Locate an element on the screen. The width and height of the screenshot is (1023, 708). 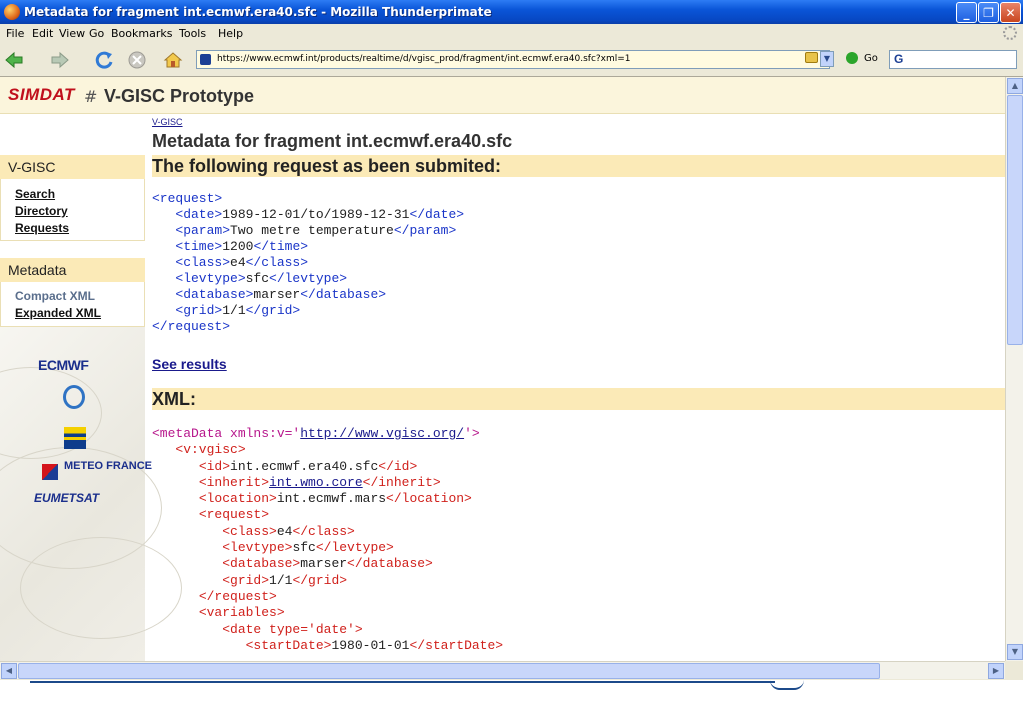
vertical-scrollbar: ▲ ▼ is located at coordinates (1014, 369).